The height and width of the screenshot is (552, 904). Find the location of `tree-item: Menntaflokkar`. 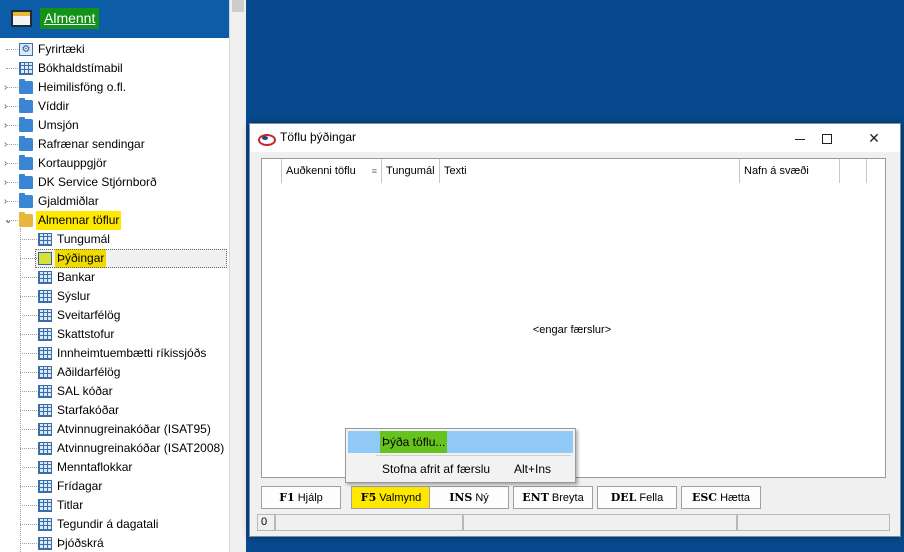

tree-item: Menntaflokkar is located at coordinates (114, 467).